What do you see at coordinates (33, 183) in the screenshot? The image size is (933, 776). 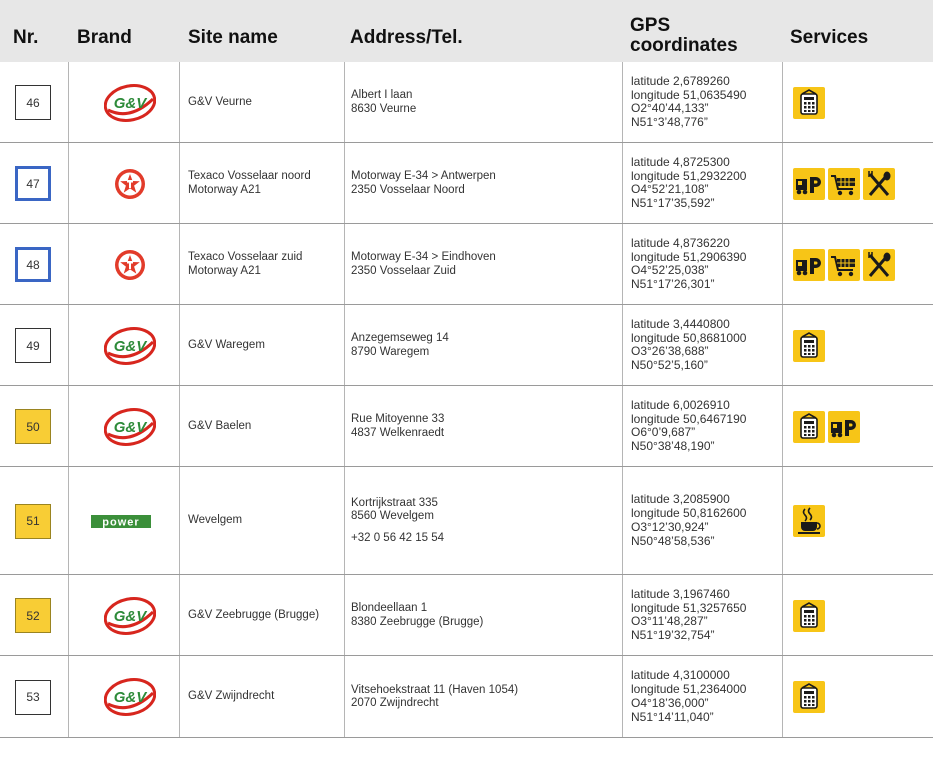 I see `site-number-badge: 47` at bounding box center [33, 183].